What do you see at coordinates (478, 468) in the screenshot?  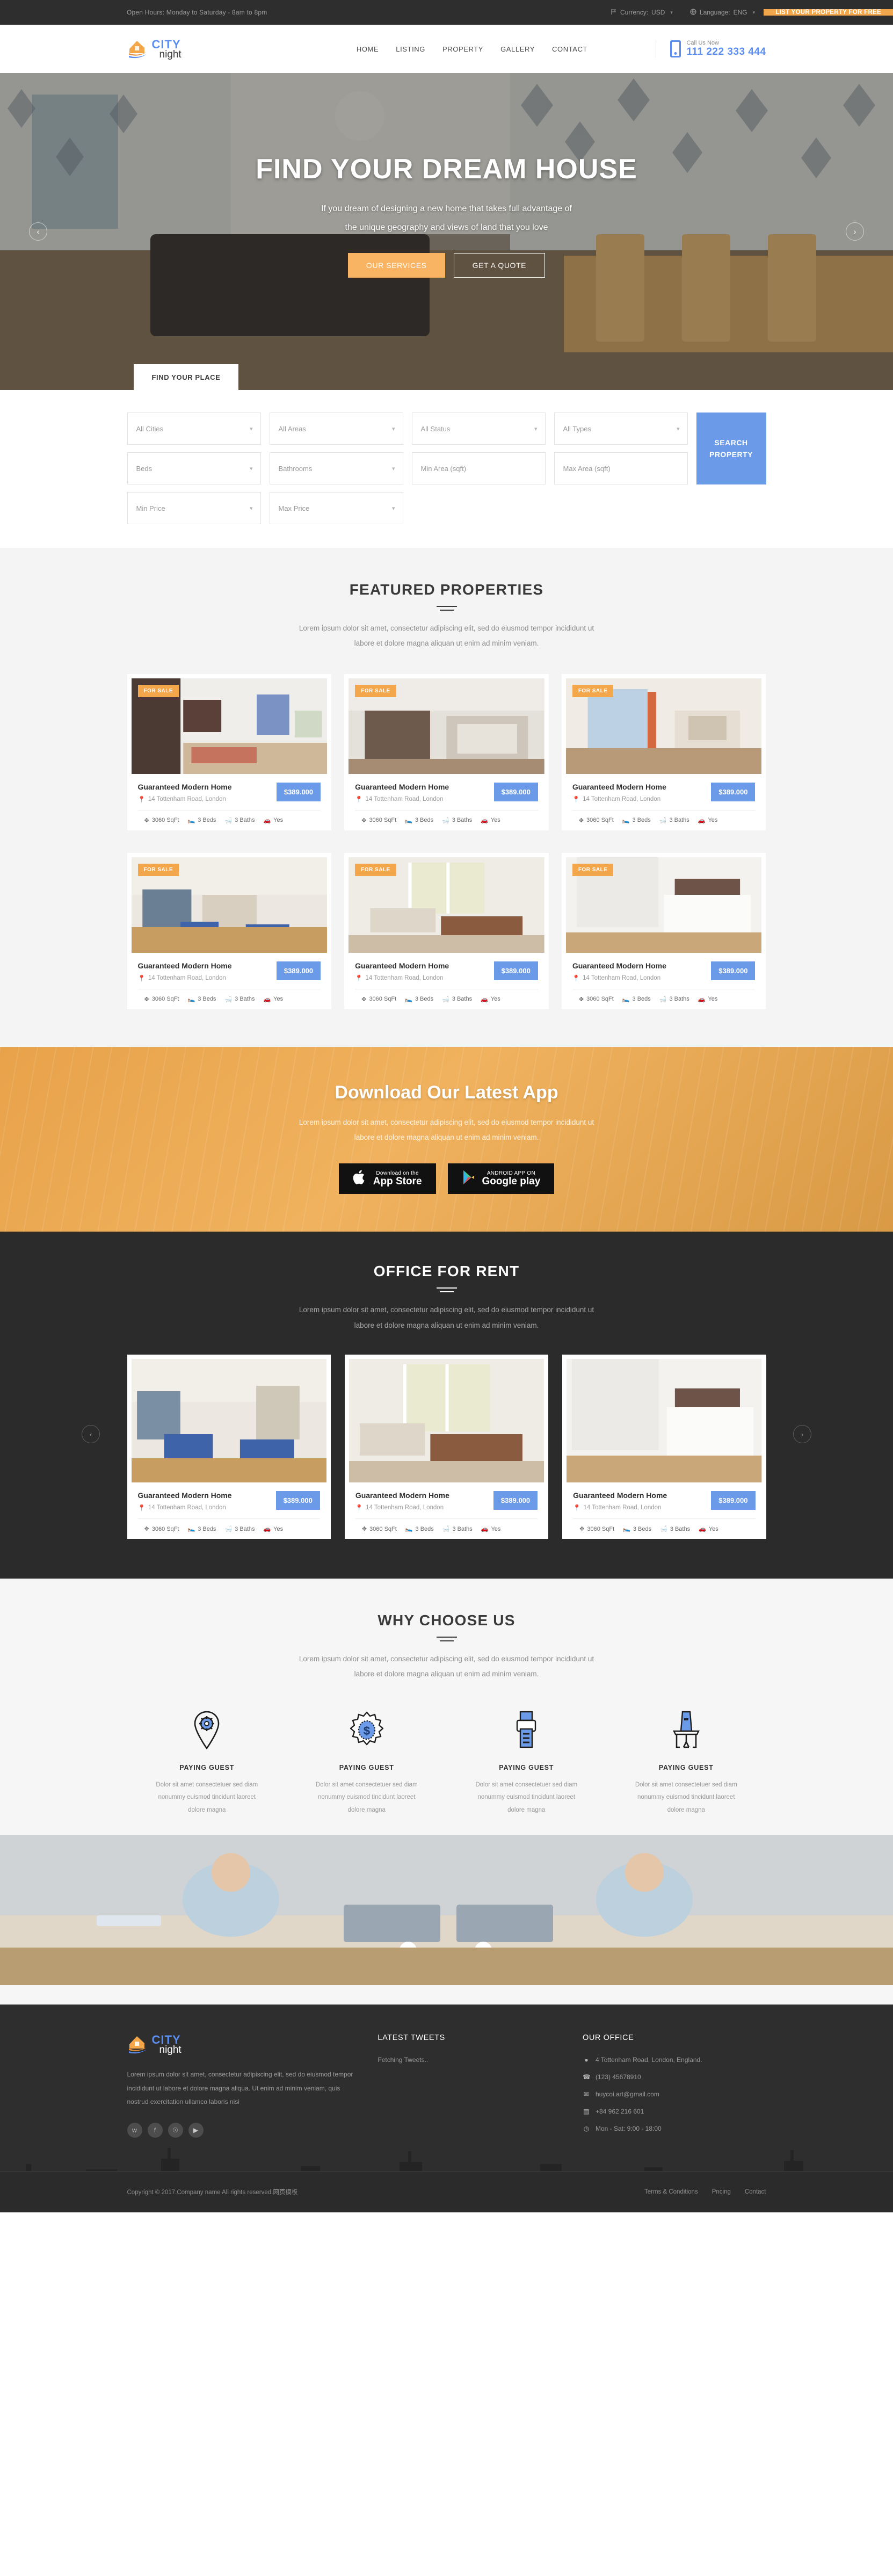 I see `filter-min-area: Min Area (sqft)` at bounding box center [478, 468].